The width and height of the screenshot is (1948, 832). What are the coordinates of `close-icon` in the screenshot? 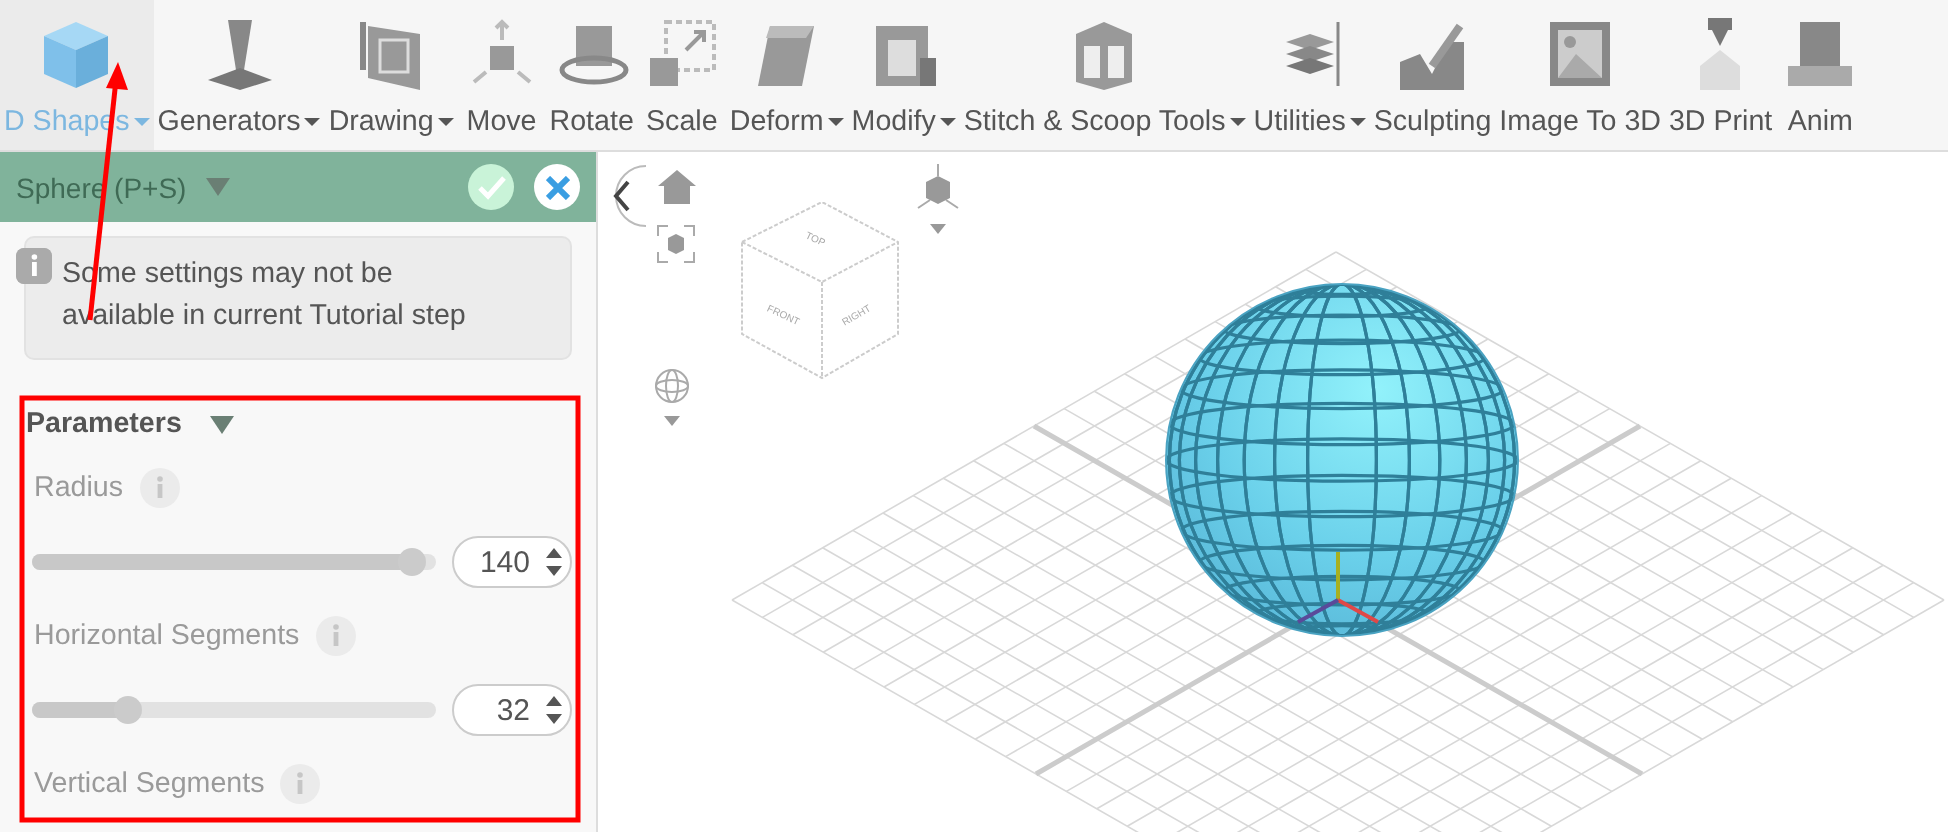 It's located at (557, 187).